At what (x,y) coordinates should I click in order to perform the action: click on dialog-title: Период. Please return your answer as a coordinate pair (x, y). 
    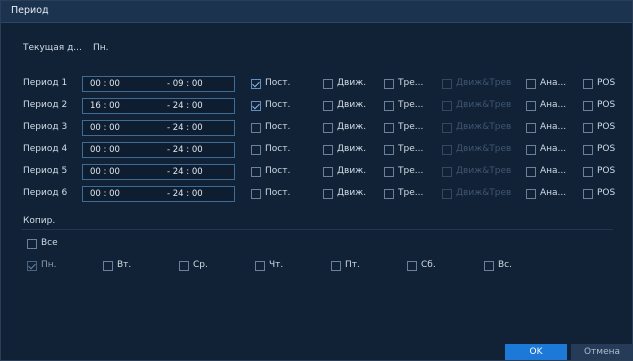
    Looking at the image, I should click on (30, 10).